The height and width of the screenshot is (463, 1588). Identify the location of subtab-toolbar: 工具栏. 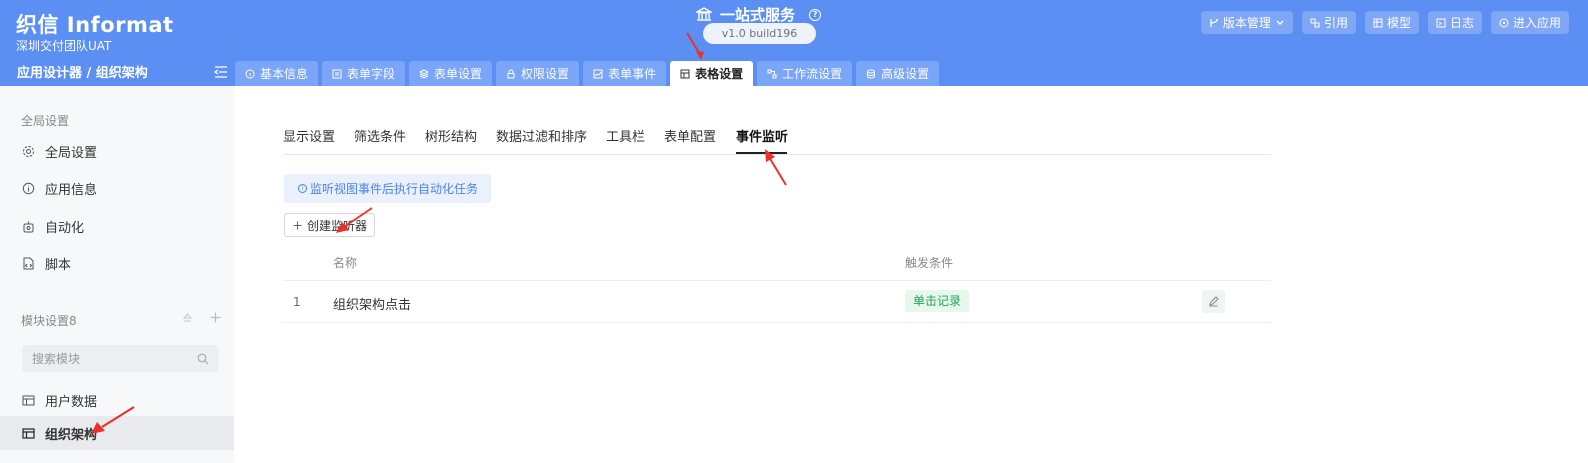
(625, 135).